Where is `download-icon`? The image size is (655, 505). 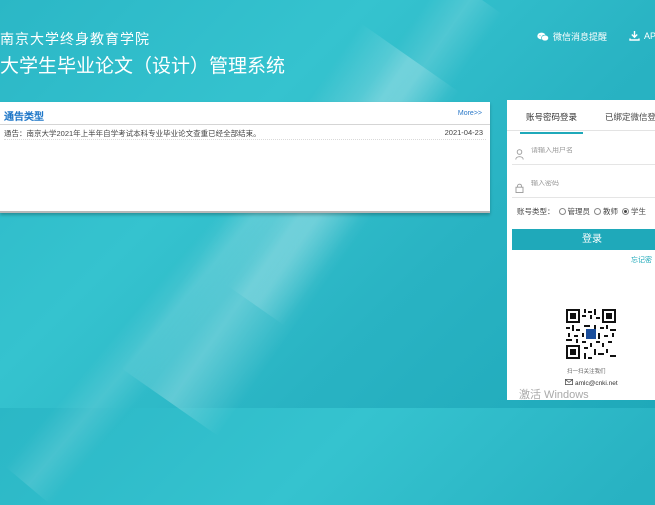 download-icon is located at coordinates (634, 35).